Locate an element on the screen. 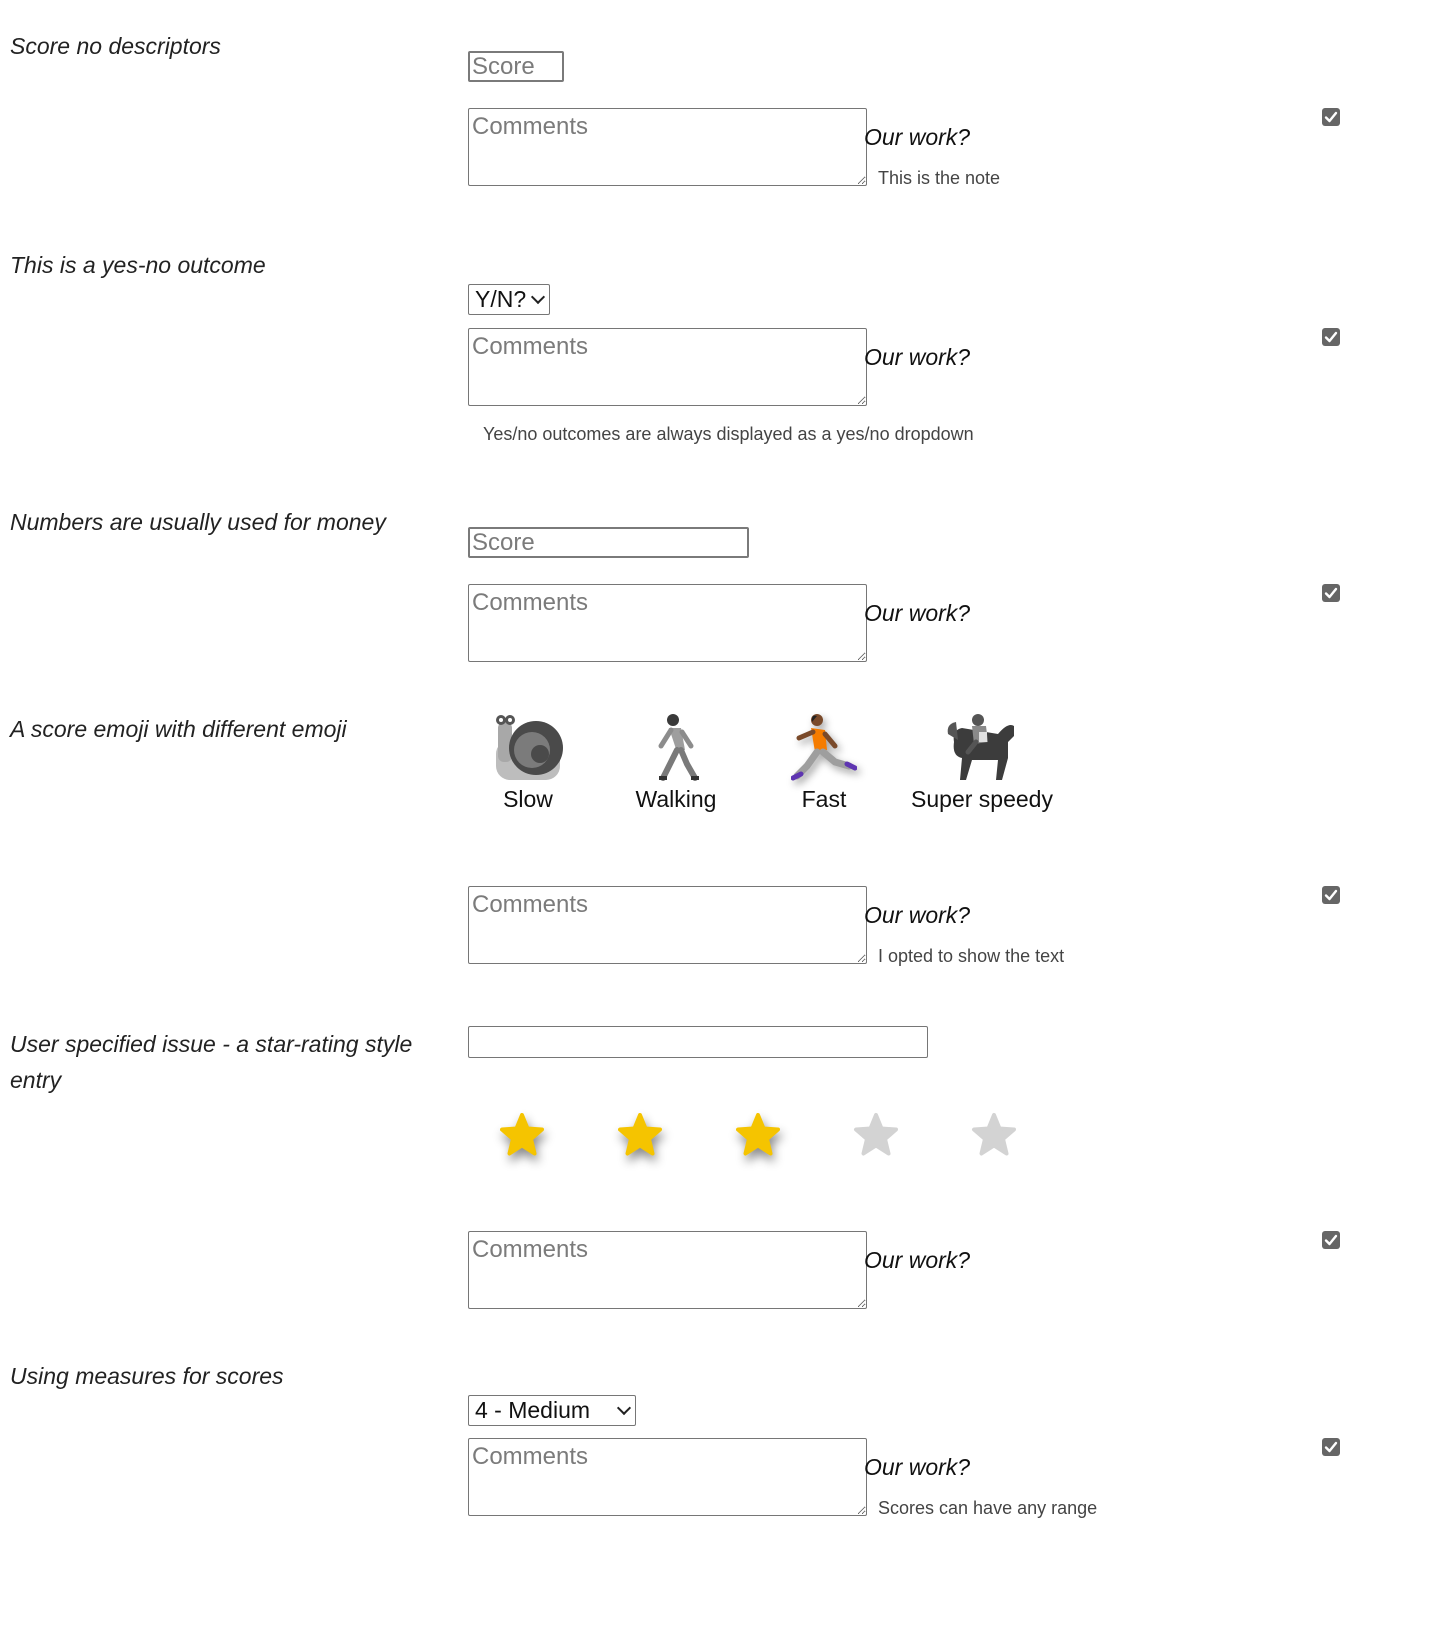 The image size is (1448, 1637). star-rating is located at coordinates (758, 1135).